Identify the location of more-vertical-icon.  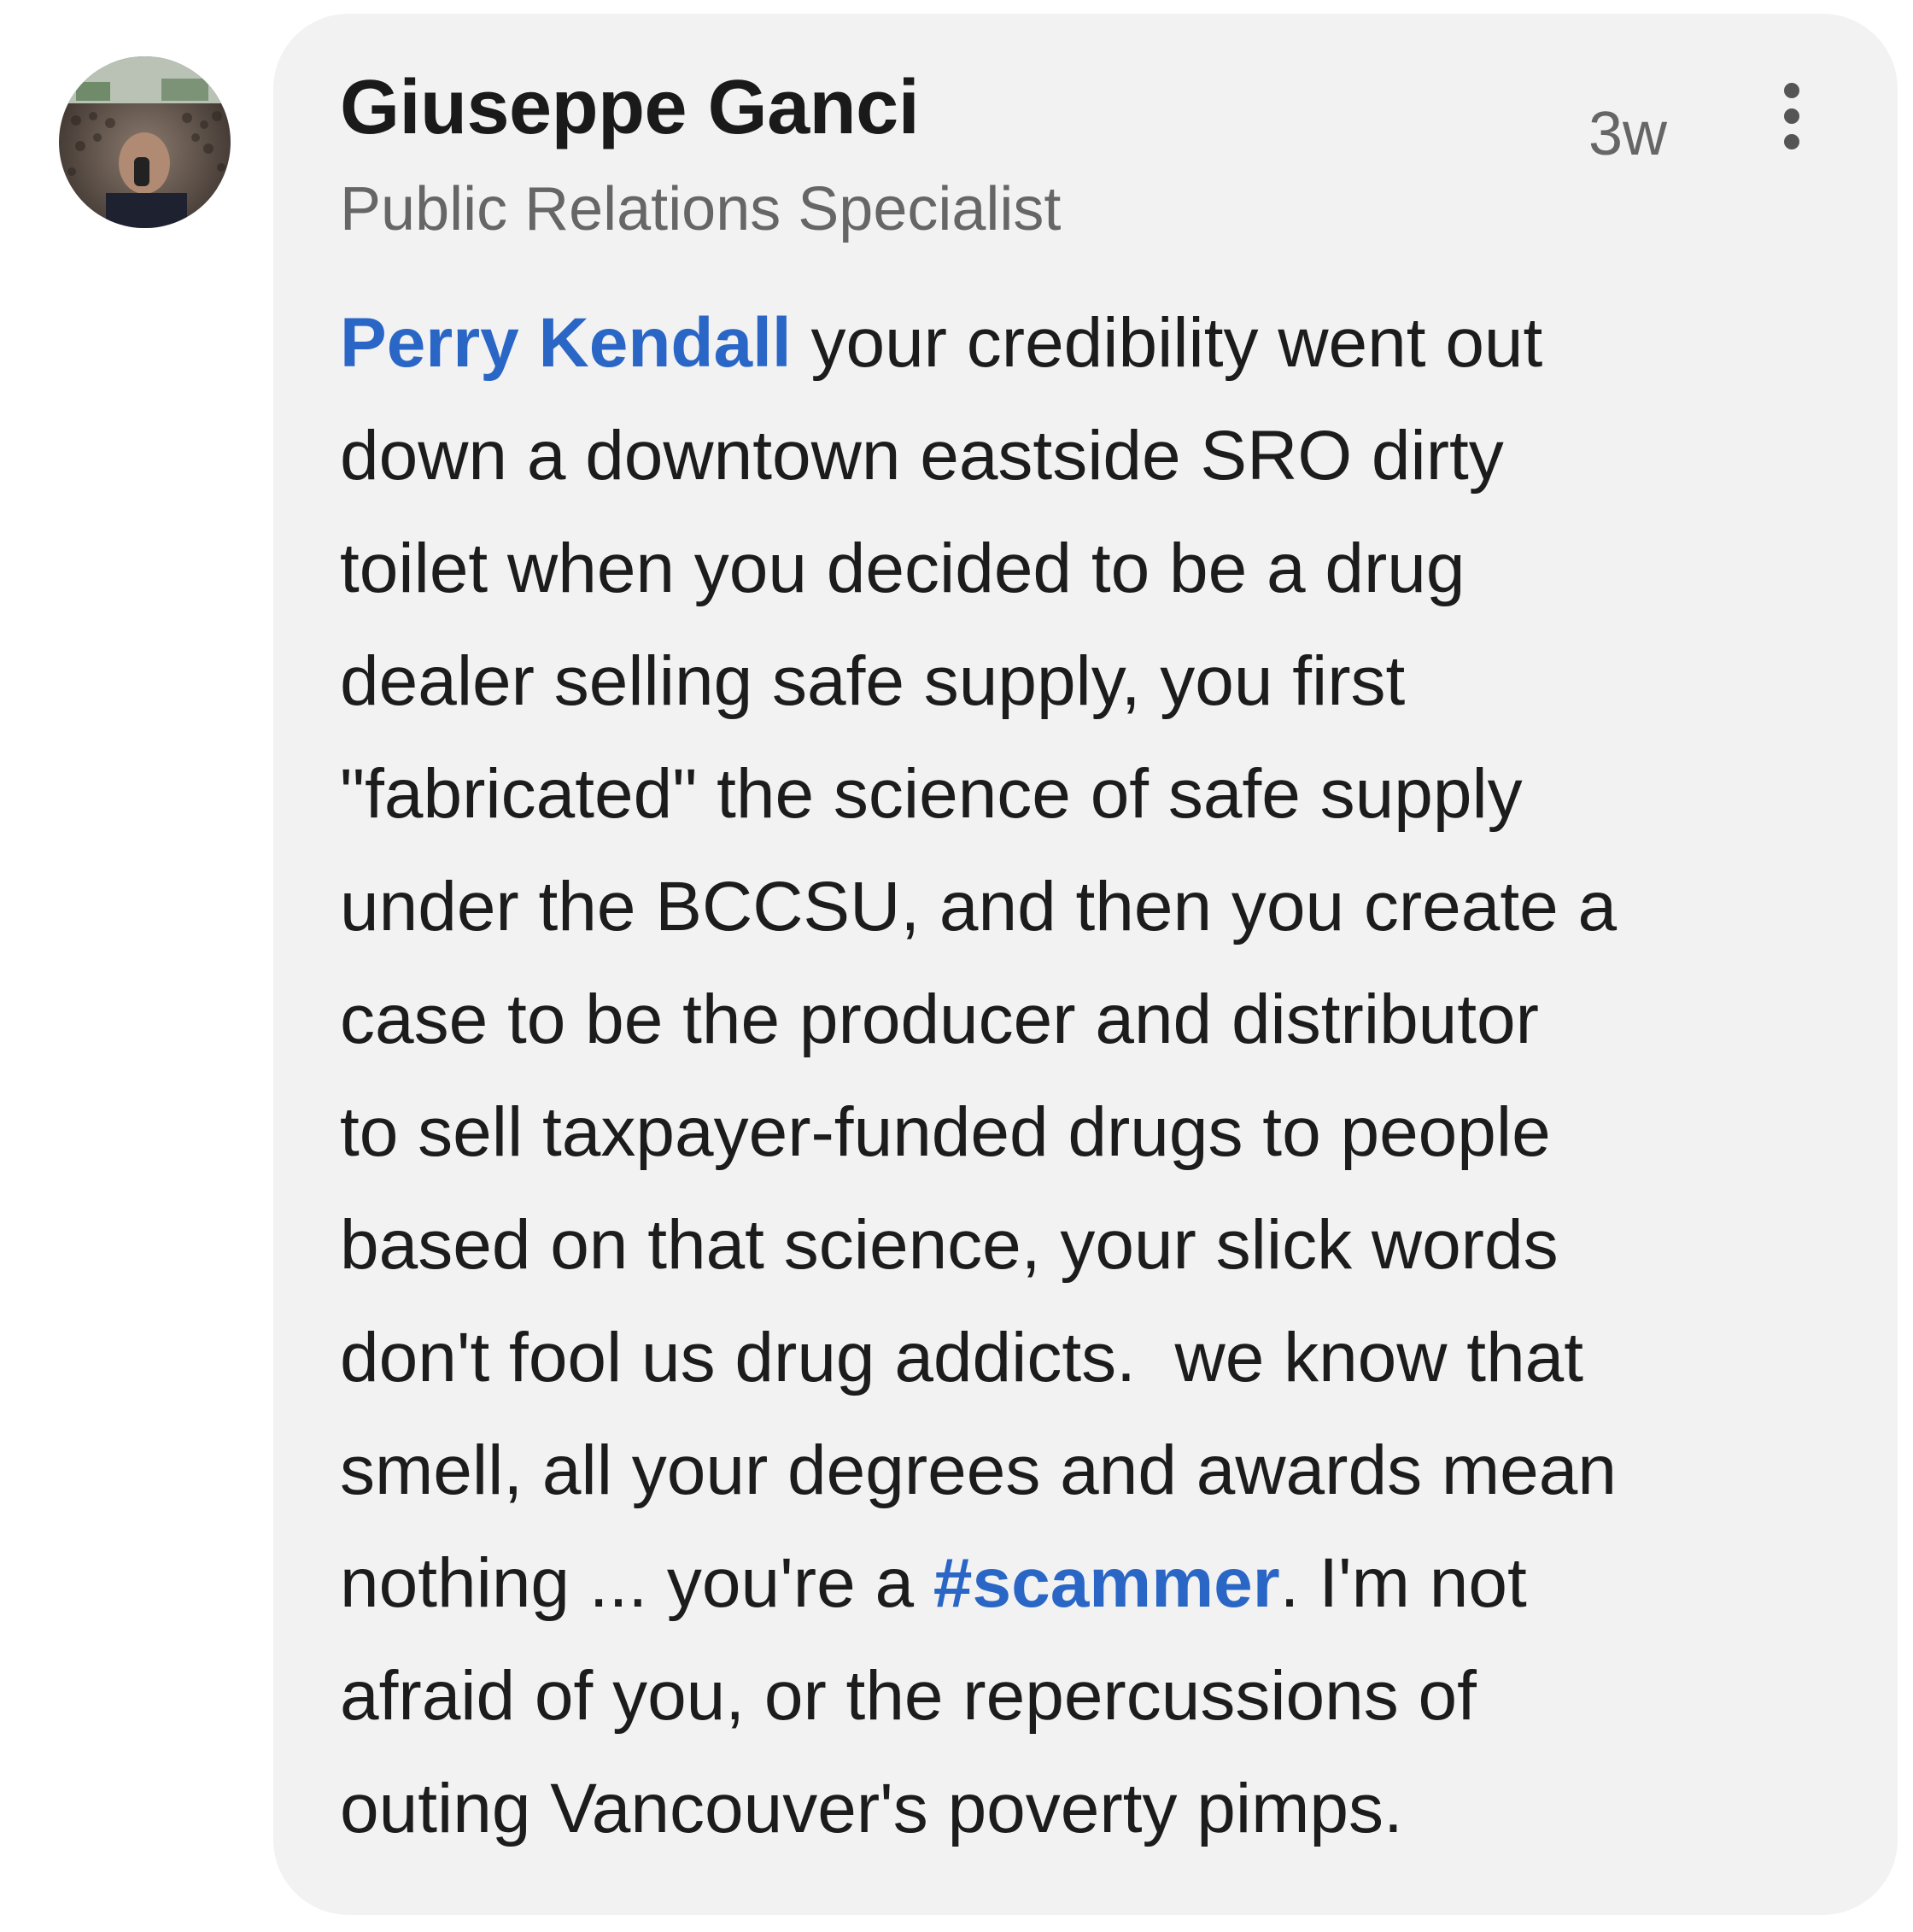
(1791, 116).